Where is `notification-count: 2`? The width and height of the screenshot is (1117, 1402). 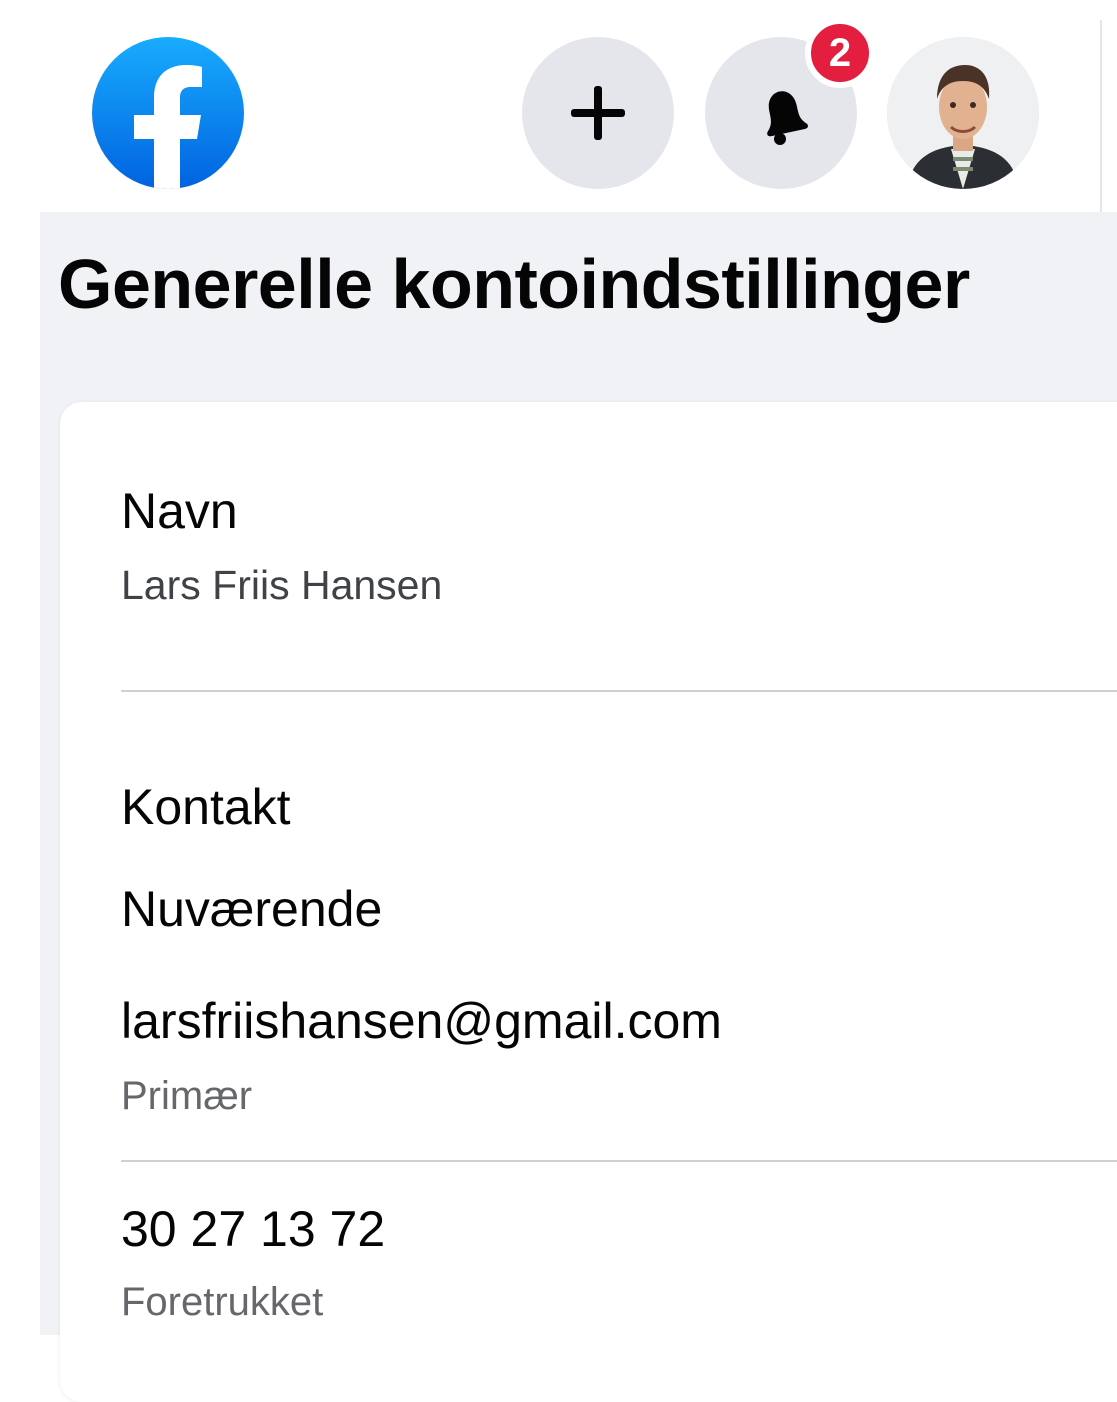
notification-count: 2 is located at coordinates (840, 52).